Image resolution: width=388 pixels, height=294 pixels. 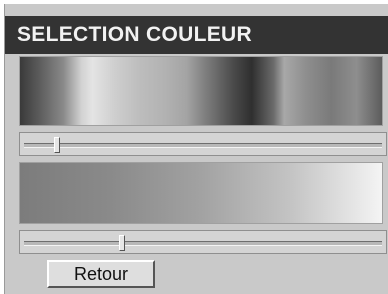 I want to click on shade-slider-thumb, so click(x=121, y=243).